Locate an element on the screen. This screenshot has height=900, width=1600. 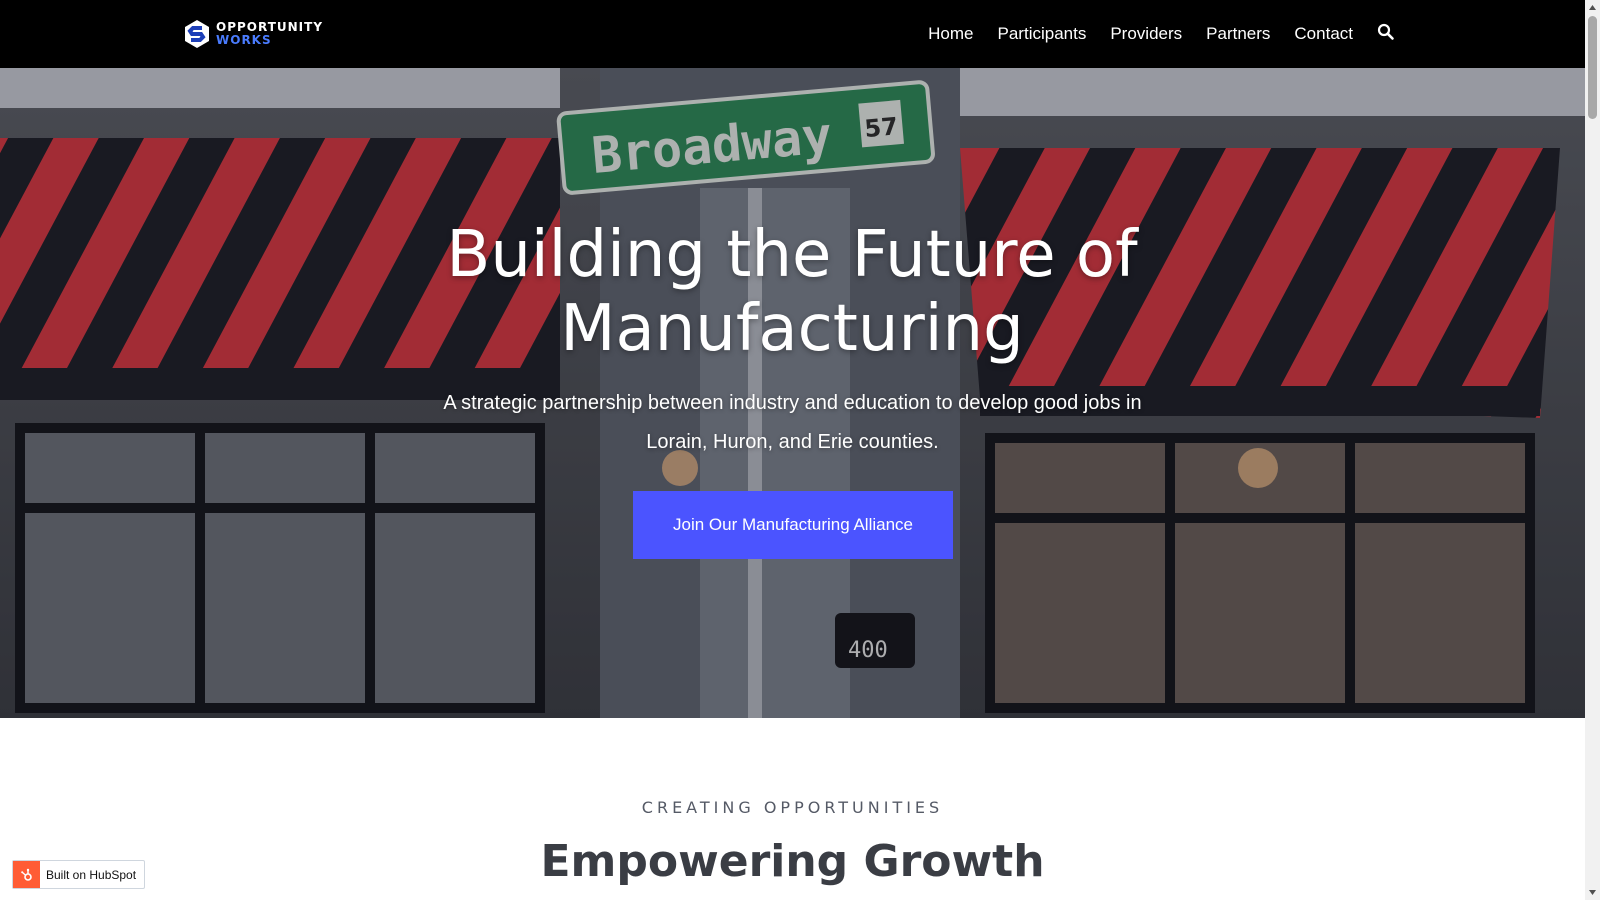
hubspot-badge-label: Built on HubSpot is located at coordinates (91, 874).